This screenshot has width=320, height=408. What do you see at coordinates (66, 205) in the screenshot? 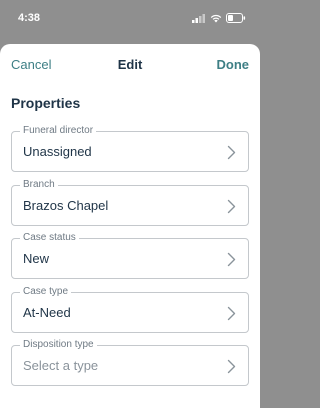
I see `field-value: Brazos Chapel` at bounding box center [66, 205].